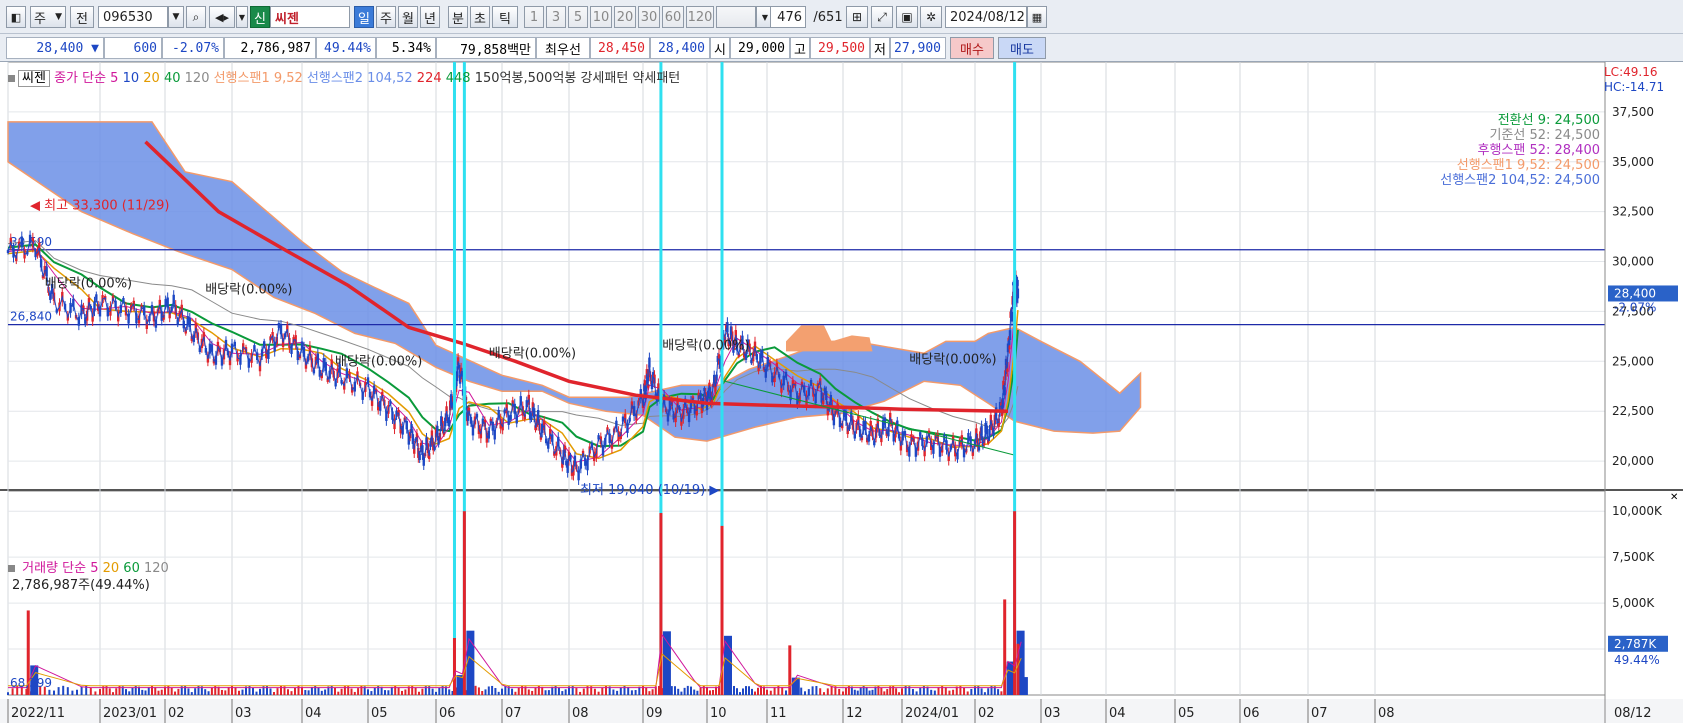  I want to click on stock-name-field: 씨젠, so click(310, 17).